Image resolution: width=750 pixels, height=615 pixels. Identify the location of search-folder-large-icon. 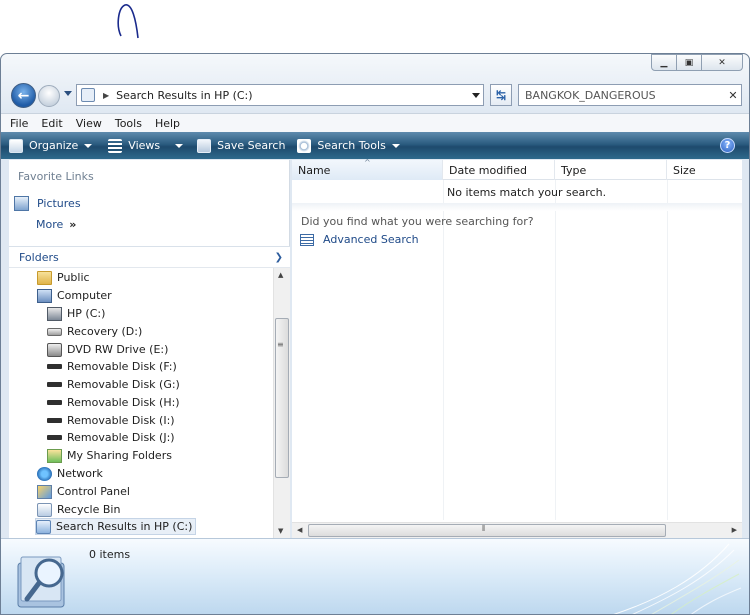
(41, 582).